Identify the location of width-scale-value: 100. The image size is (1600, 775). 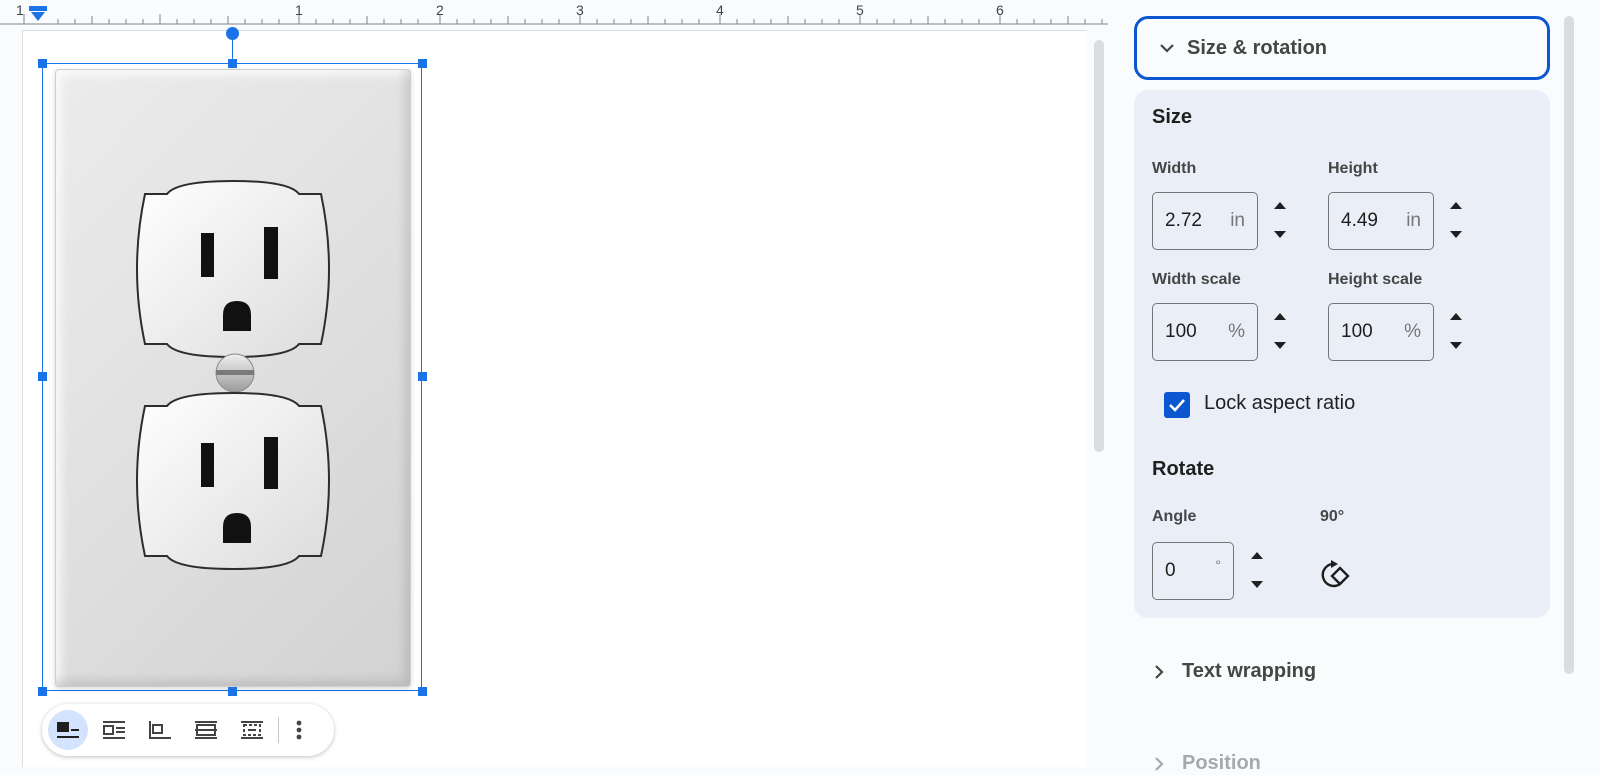
(1181, 331).